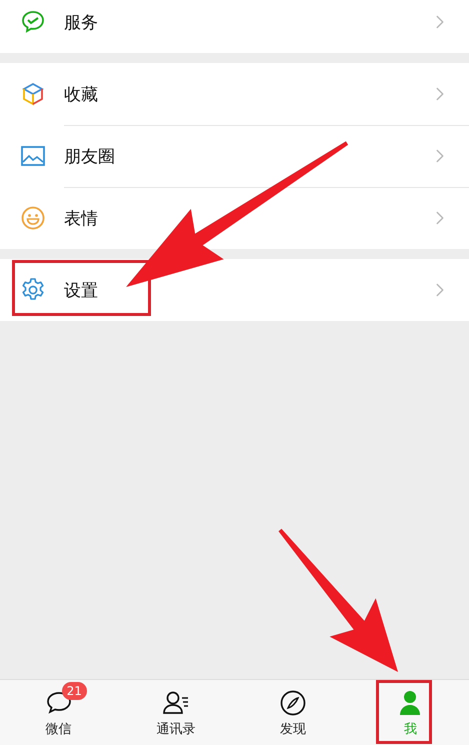 This screenshot has height=745, width=469. I want to click on tab: 发现, so click(293, 712).